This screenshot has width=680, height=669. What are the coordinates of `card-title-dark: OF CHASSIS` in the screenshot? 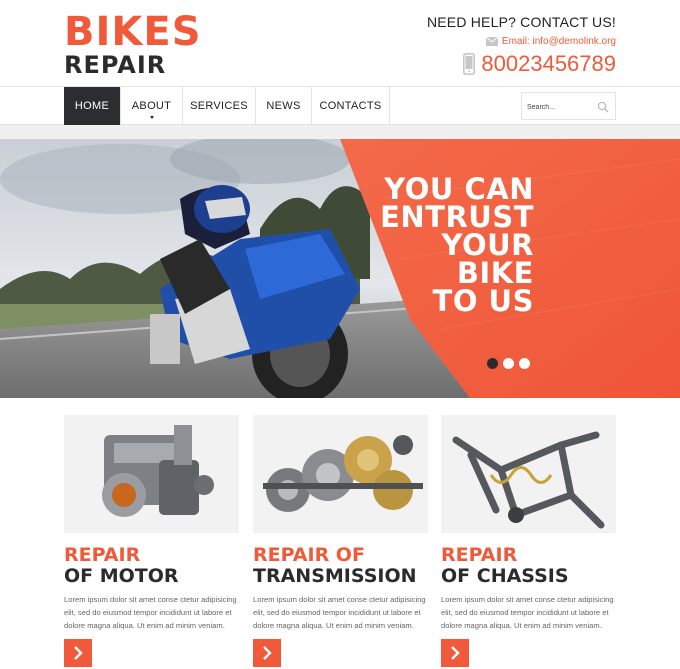 It's located at (505, 576).